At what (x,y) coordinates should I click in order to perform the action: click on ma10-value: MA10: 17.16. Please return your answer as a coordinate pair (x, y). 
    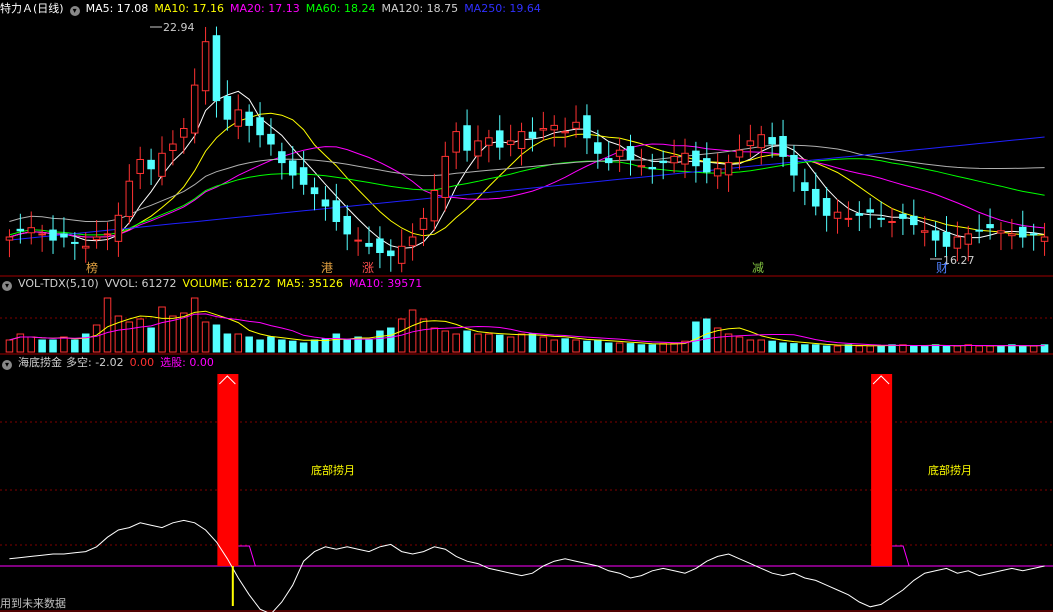
    Looking at the image, I should click on (189, 8).